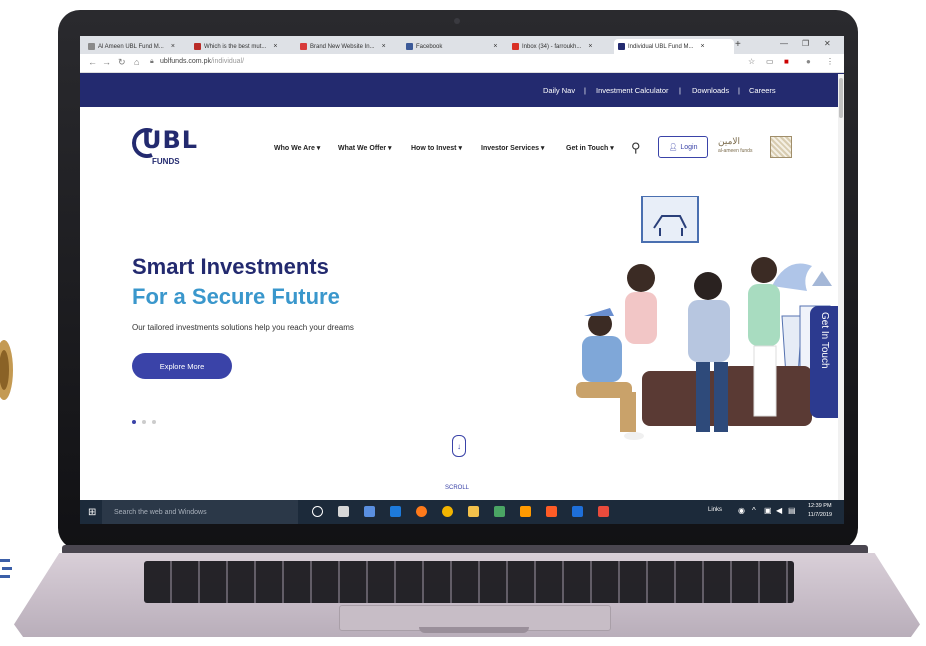 Image resolution: width=926 pixels, height=646 pixels. What do you see at coordinates (512, 148) in the screenshot?
I see `menu-investor-services: Investor Services ▾` at bounding box center [512, 148].